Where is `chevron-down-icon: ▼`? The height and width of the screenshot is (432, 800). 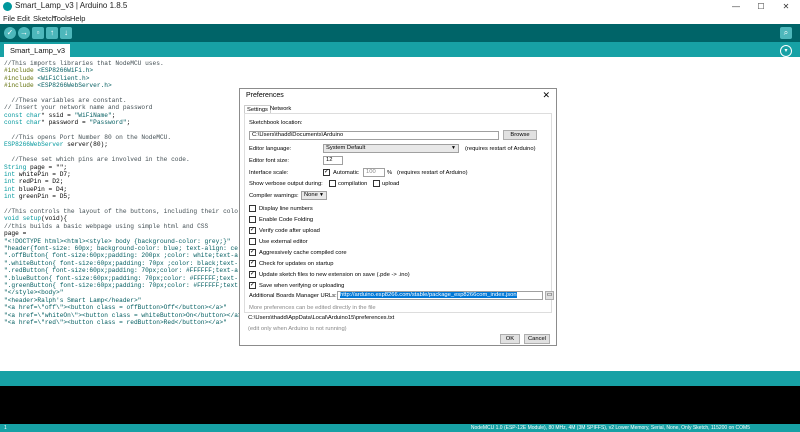
chevron-down-icon: ▼ is located at coordinates (453, 148).